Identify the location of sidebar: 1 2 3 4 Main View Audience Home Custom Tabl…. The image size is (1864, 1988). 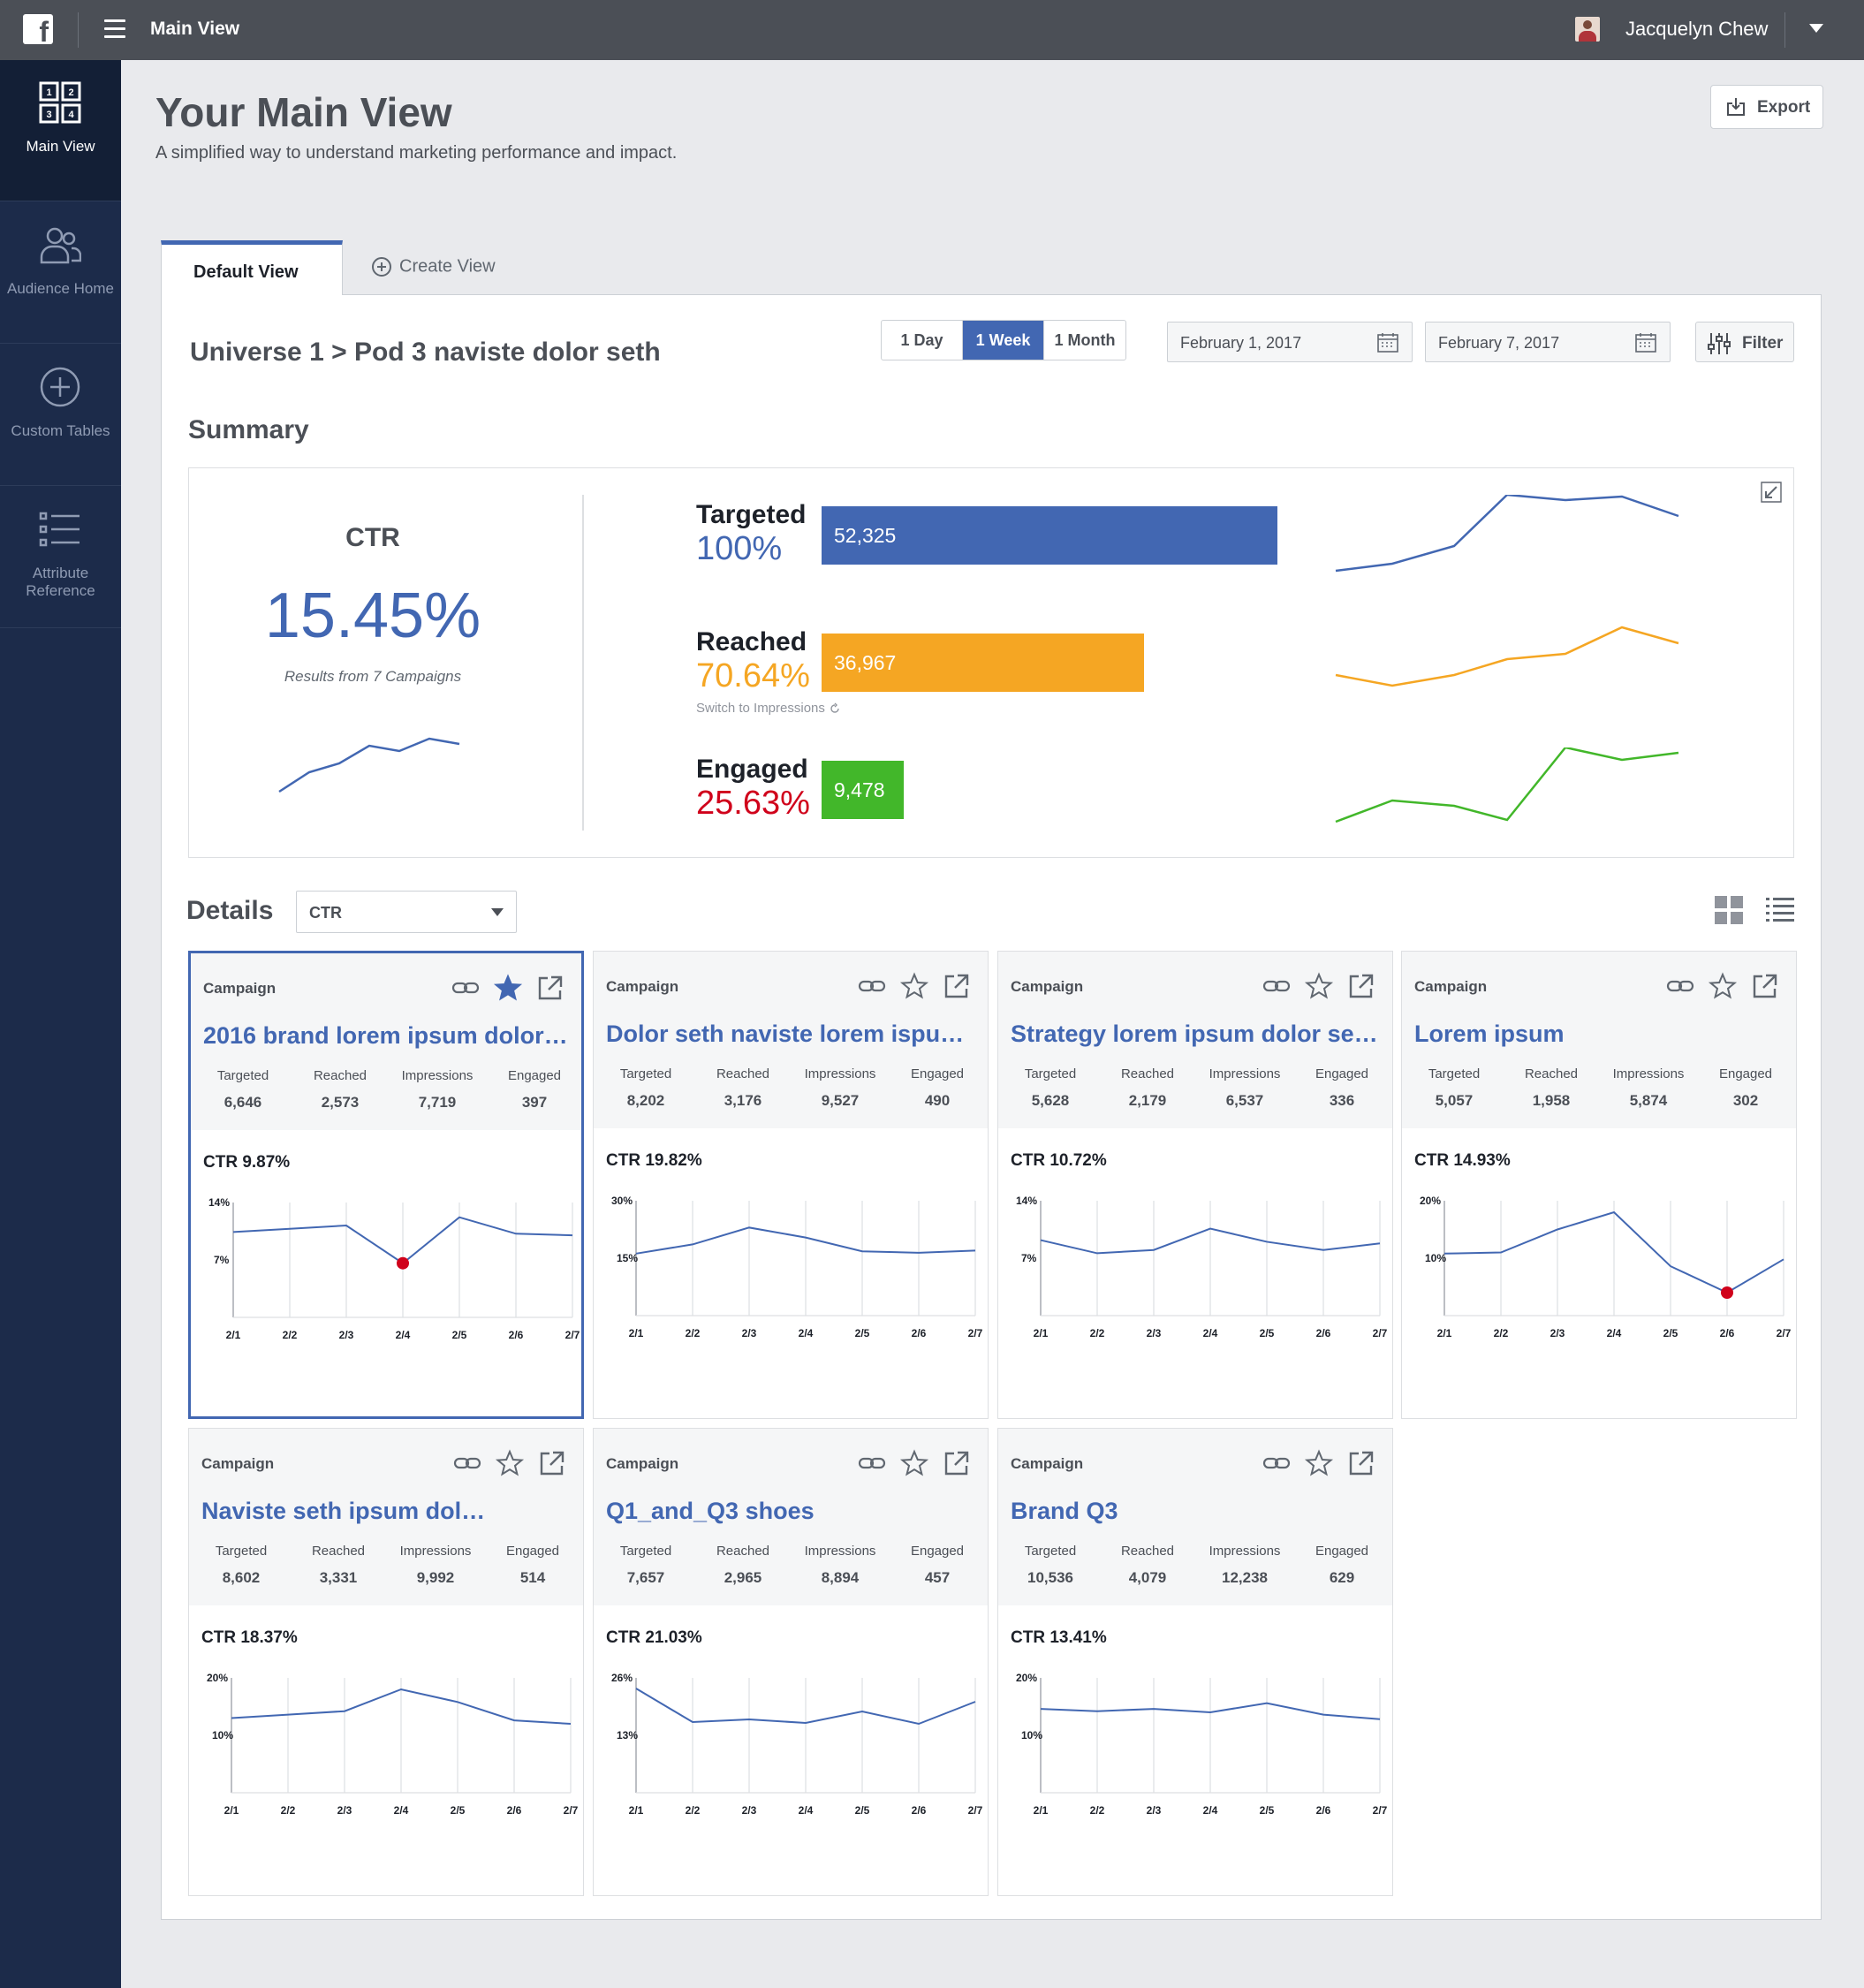
(61, 1024).